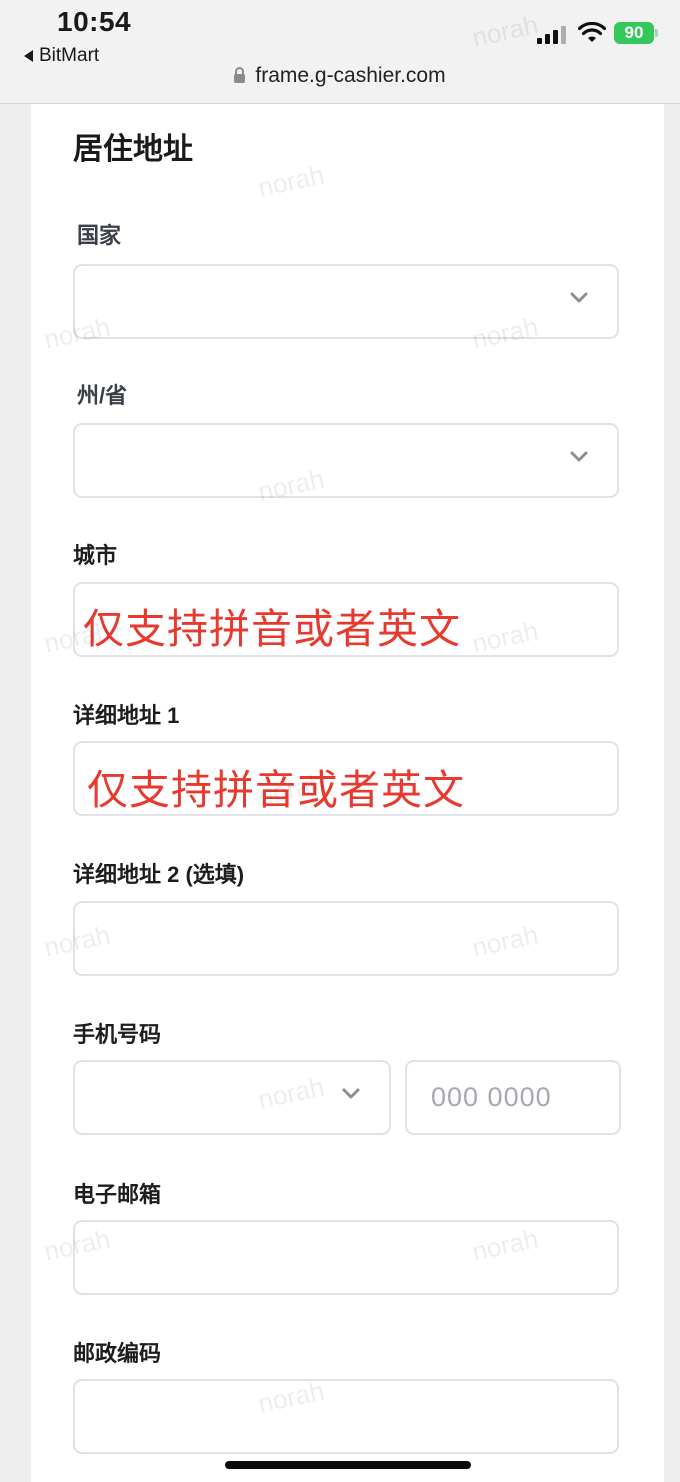 The height and width of the screenshot is (1482, 680). I want to click on phone-number-input: 000 0000, so click(513, 1097).